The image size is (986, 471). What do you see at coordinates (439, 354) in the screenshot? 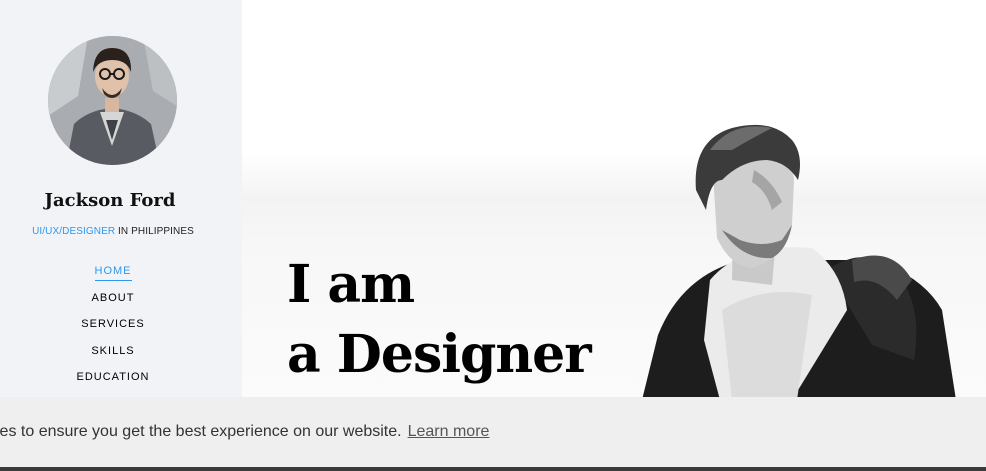
I see `hero-line-2: a Designer` at bounding box center [439, 354].